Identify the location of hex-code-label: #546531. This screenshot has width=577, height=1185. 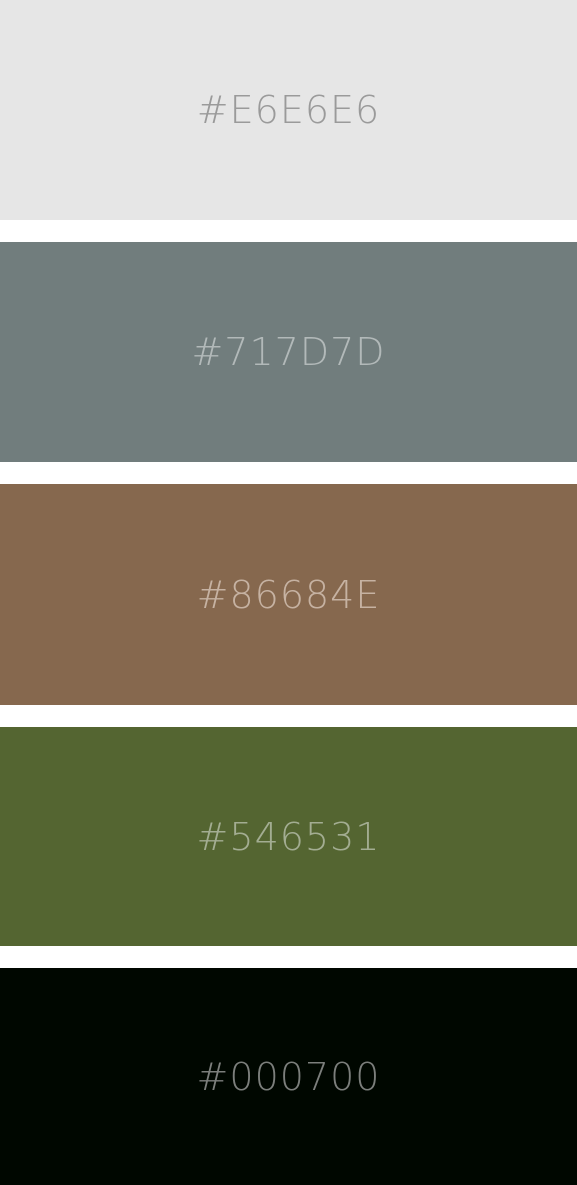
(288, 836).